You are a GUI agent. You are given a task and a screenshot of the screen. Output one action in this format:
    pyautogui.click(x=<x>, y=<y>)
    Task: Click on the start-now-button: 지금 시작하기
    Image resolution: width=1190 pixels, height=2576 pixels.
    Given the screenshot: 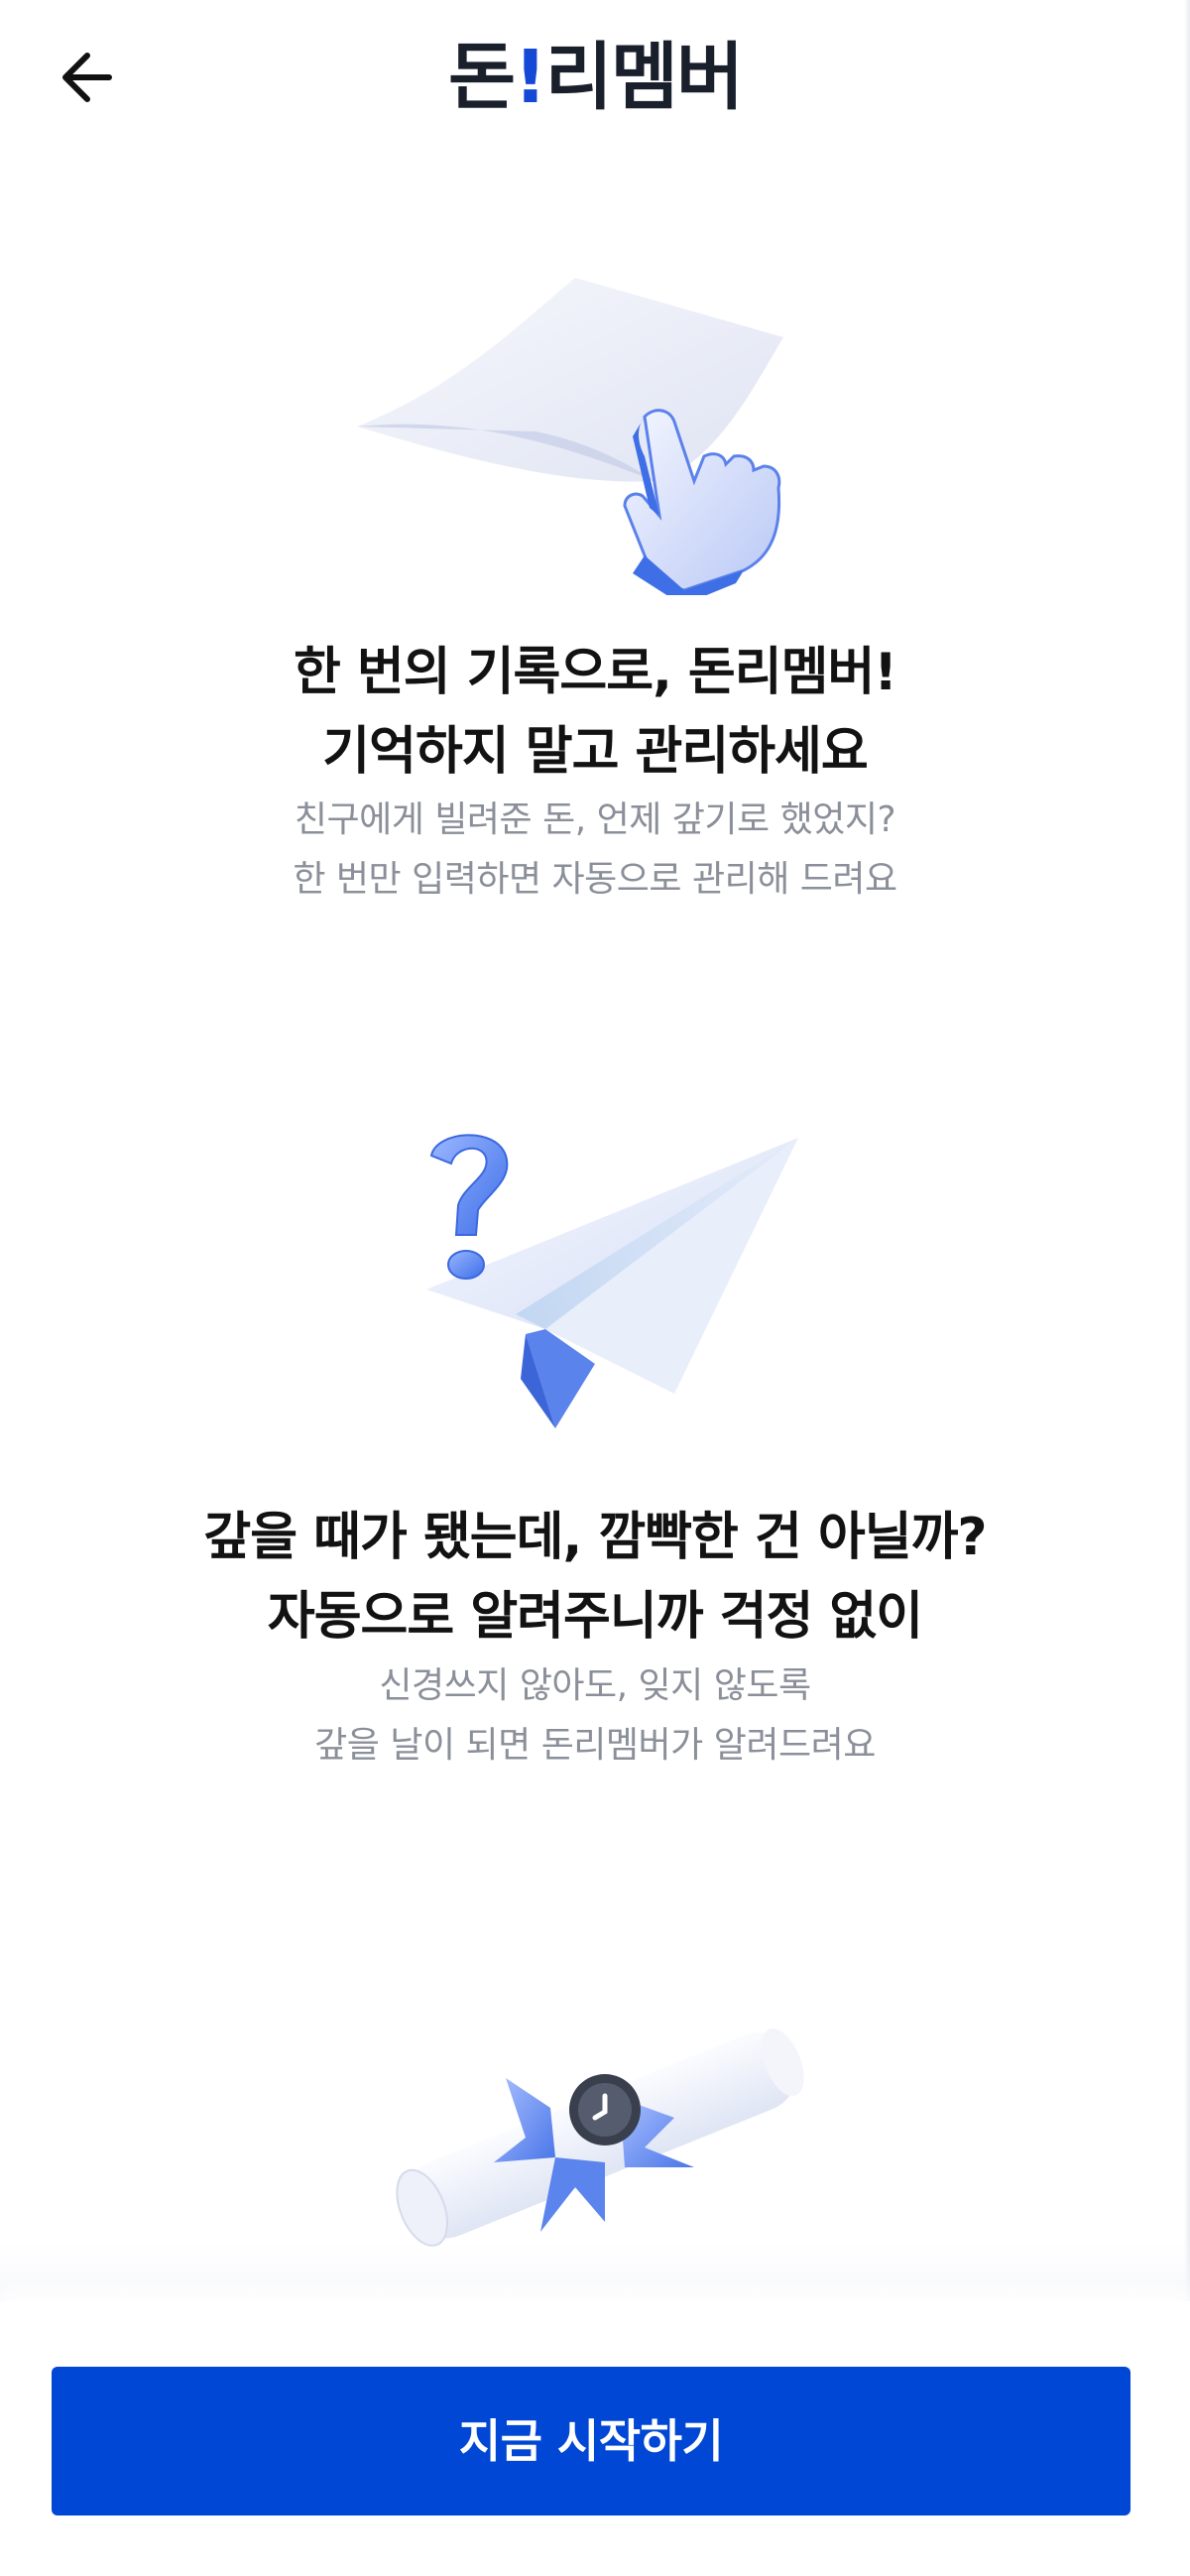 What is the action you would take?
    pyautogui.click(x=591, y=2441)
    